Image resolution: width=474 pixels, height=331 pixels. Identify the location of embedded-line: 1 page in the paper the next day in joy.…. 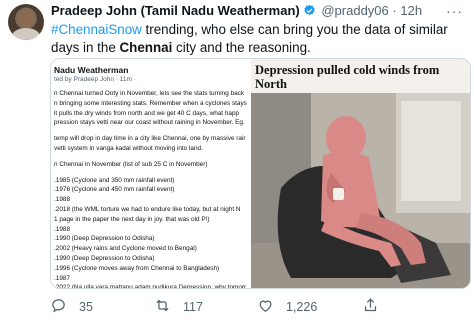
(132, 219).